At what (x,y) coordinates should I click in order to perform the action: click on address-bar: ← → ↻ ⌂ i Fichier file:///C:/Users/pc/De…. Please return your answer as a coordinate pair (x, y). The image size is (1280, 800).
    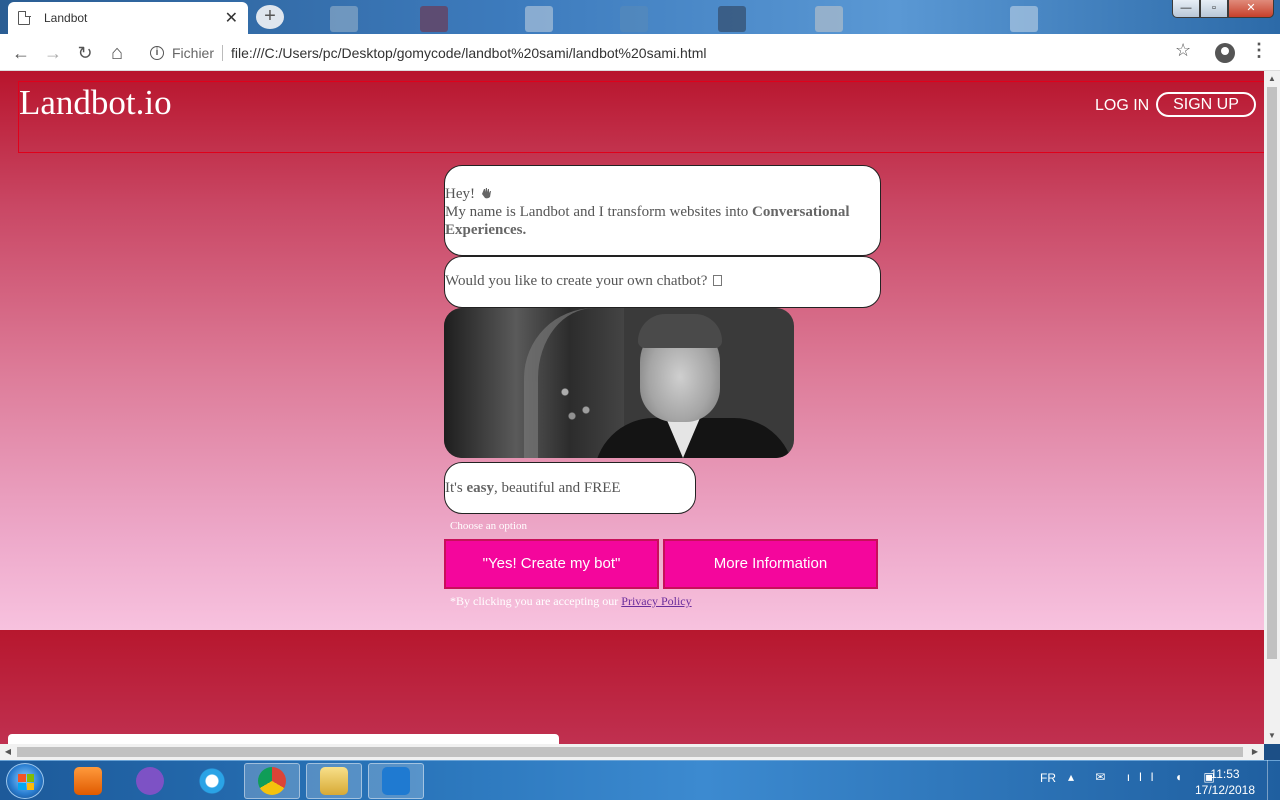
    Looking at the image, I should click on (640, 52).